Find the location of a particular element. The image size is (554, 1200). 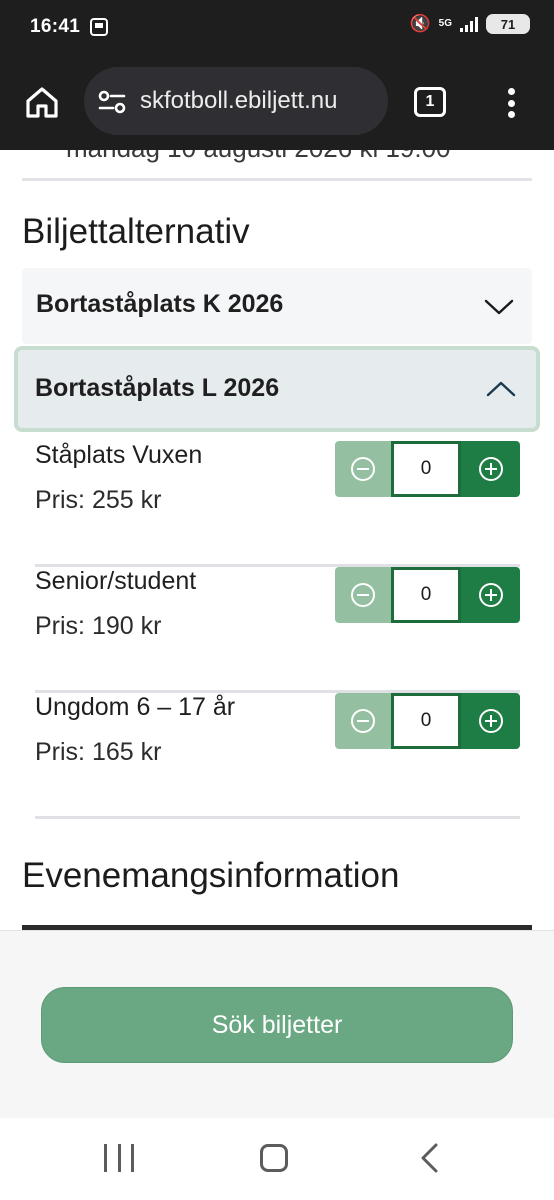

site-settings-icon is located at coordinates (112, 102).